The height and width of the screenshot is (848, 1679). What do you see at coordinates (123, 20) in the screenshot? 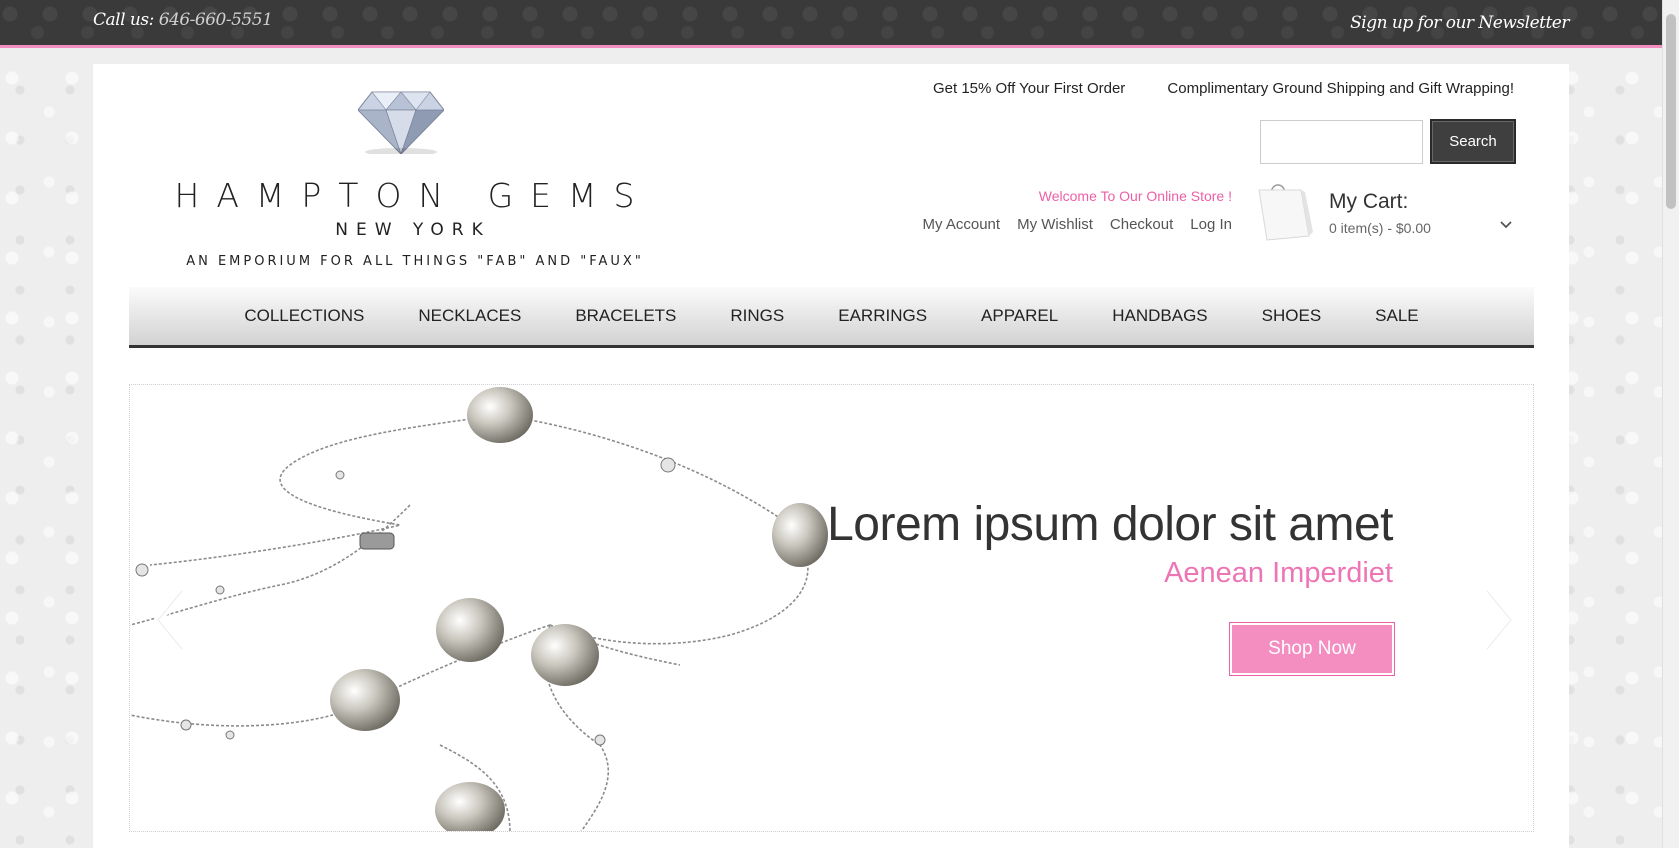
I see `call-label: Call us:` at bounding box center [123, 20].